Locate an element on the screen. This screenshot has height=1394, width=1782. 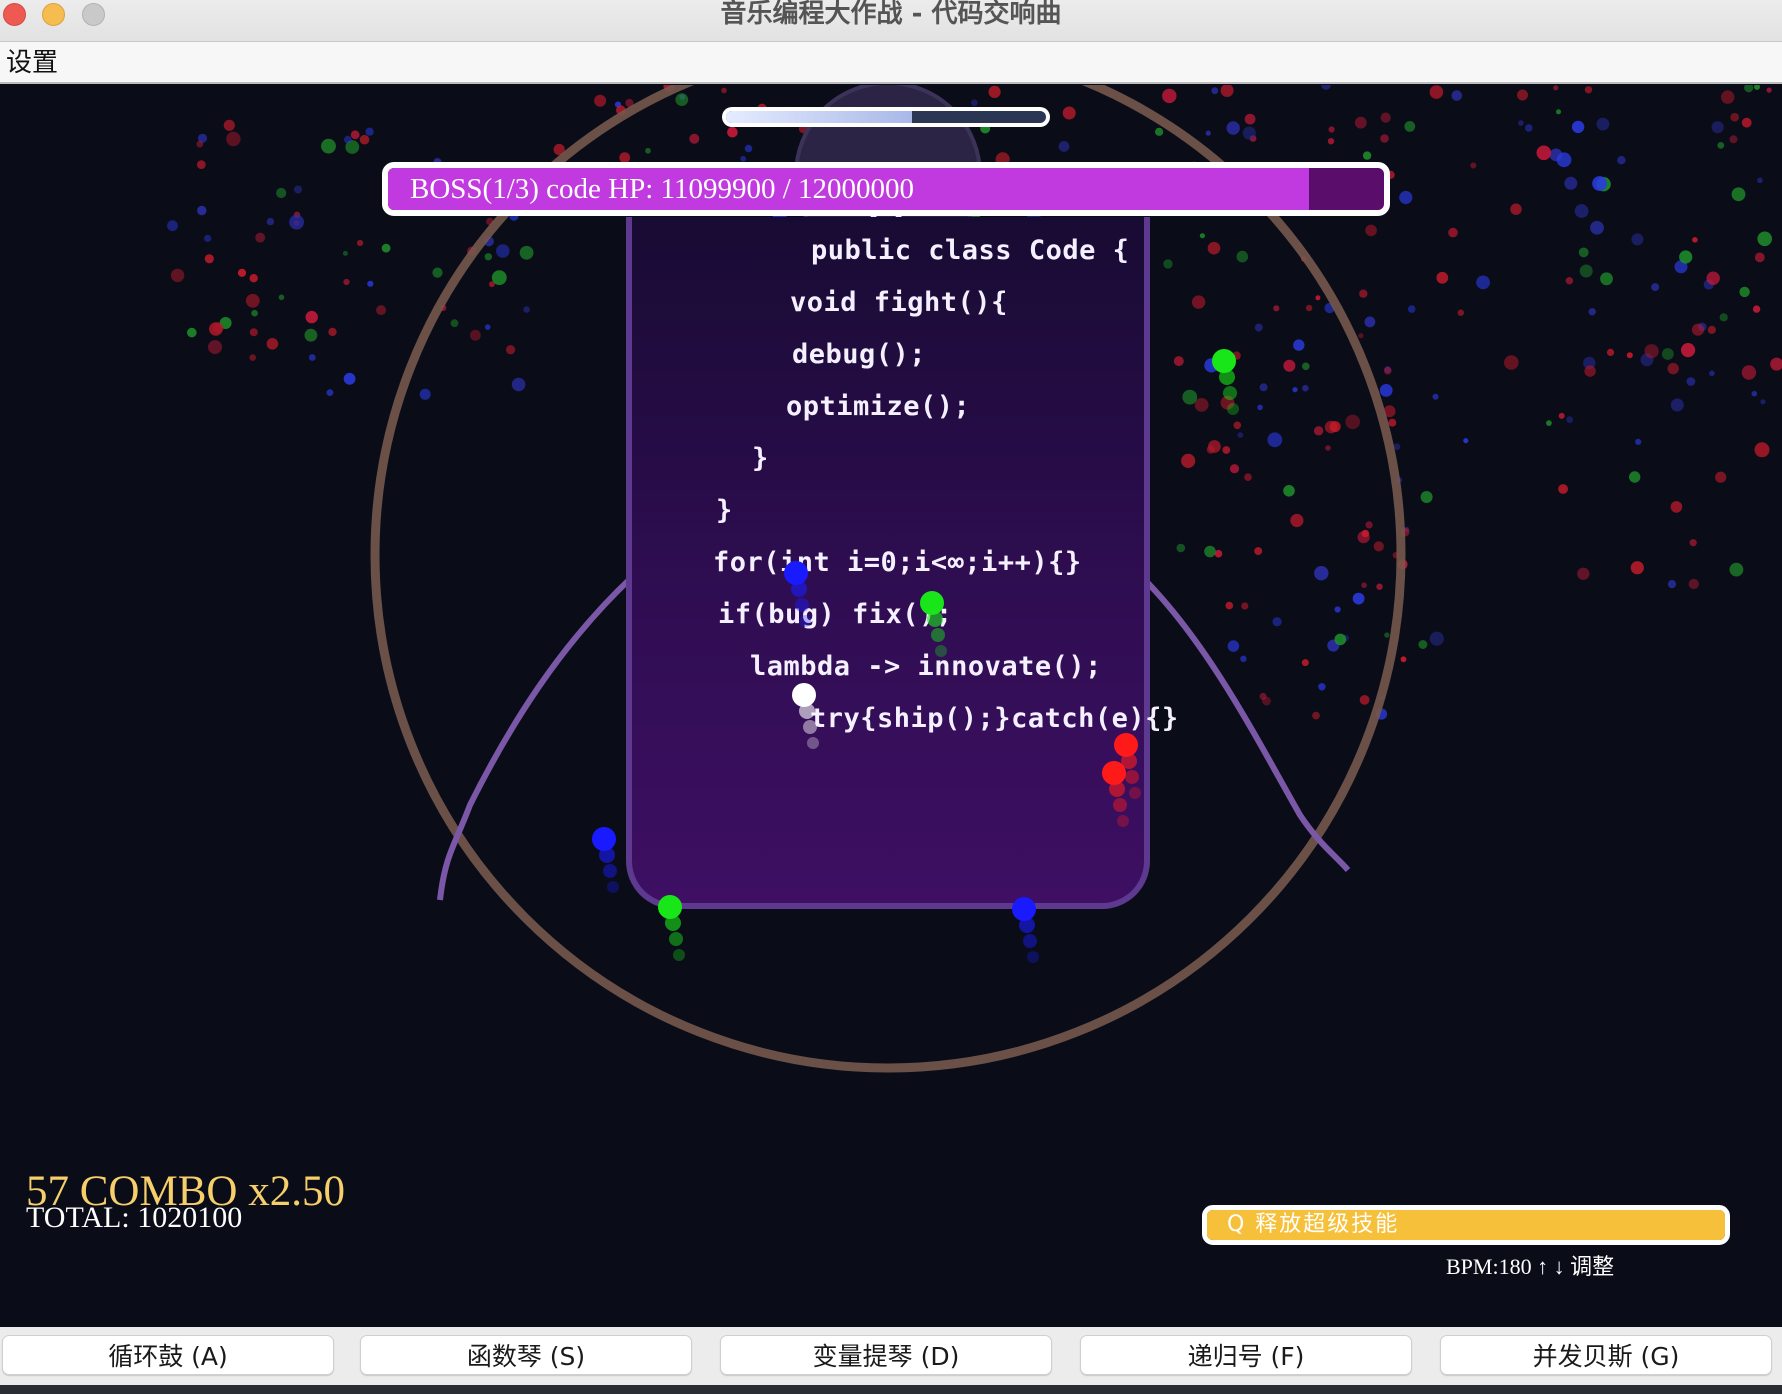
boss-hp-label: BOSS(1/3) code HP: 11099900 / 12000000 is located at coordinates (662, 189).